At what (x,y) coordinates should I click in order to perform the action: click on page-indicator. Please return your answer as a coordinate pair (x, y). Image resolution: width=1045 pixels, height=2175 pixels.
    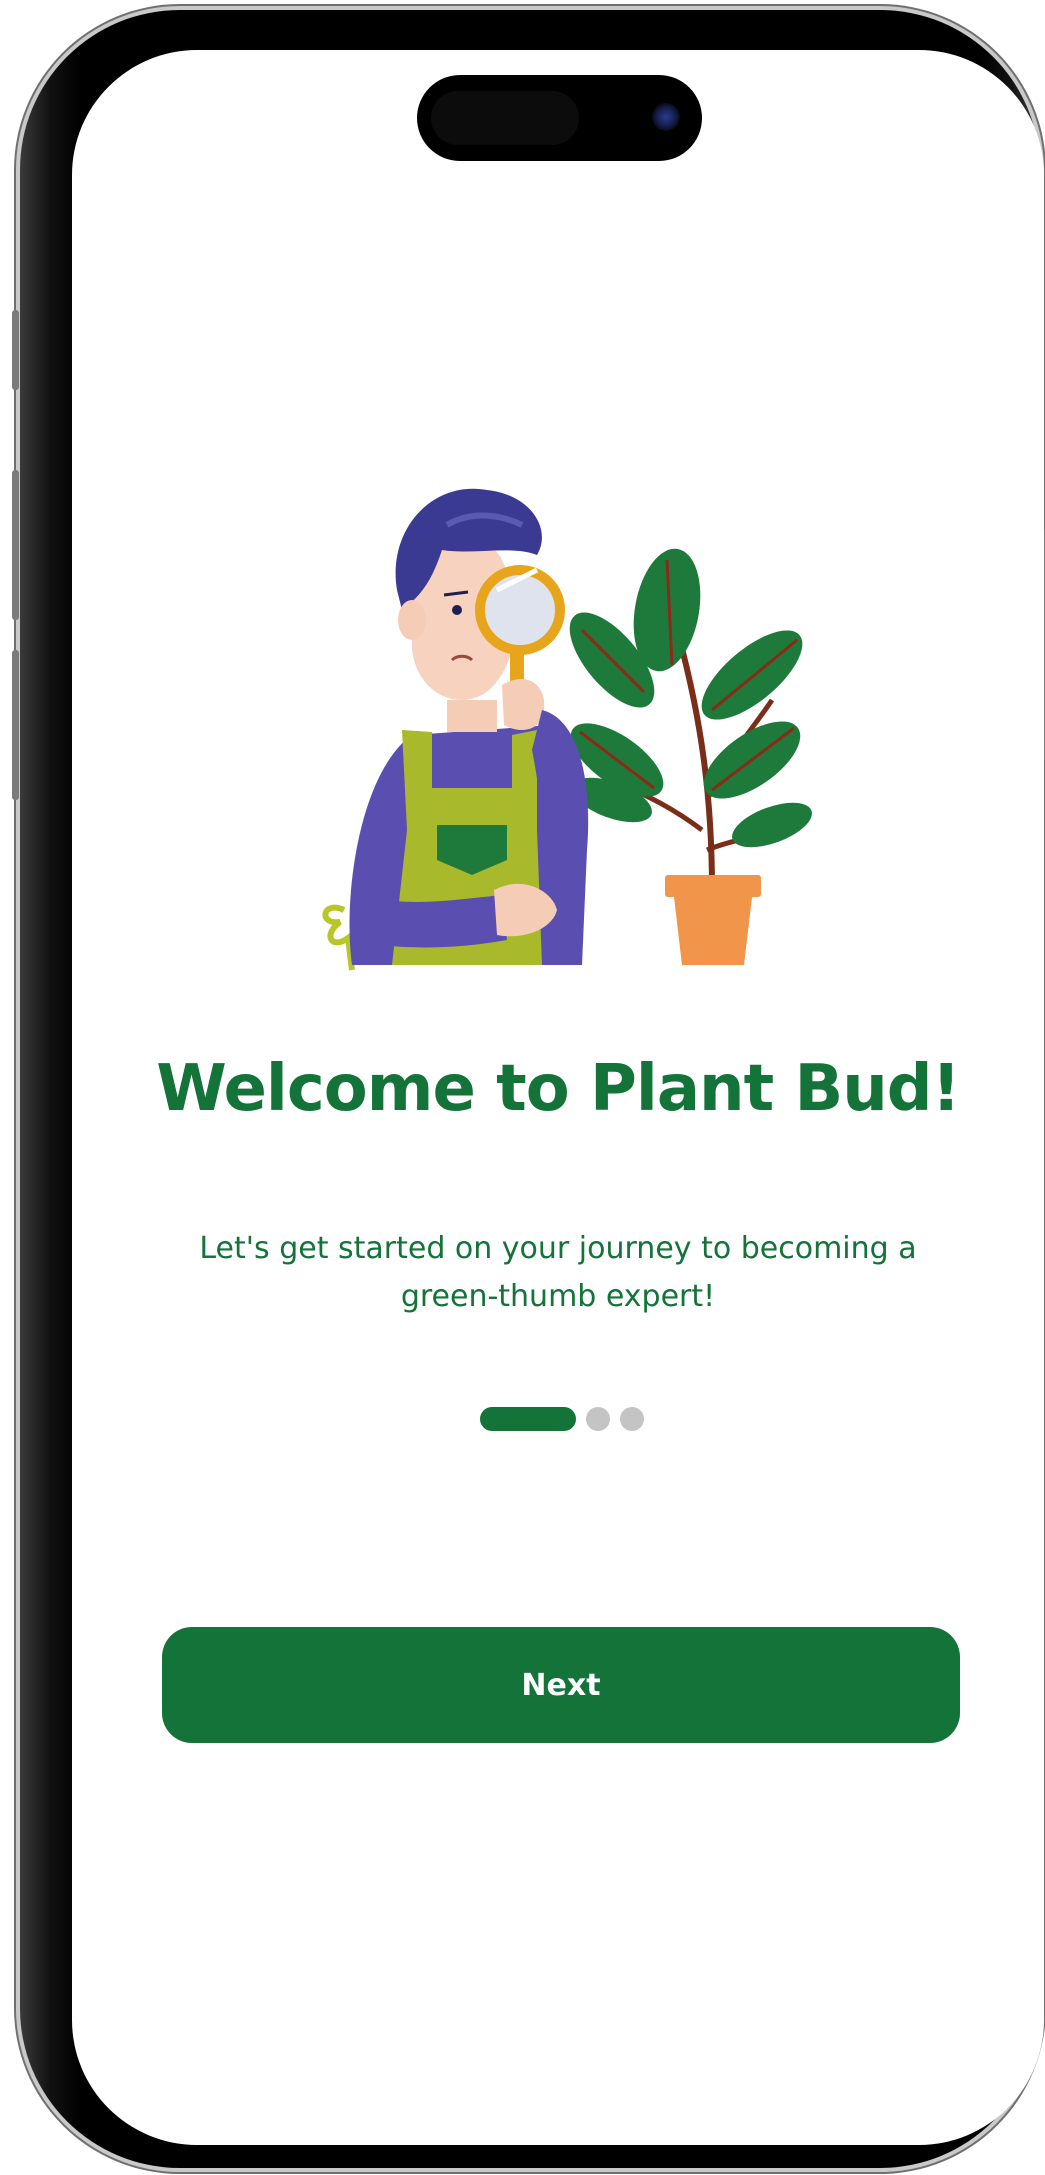
    Looking at the image, I should click on (562, 1419).